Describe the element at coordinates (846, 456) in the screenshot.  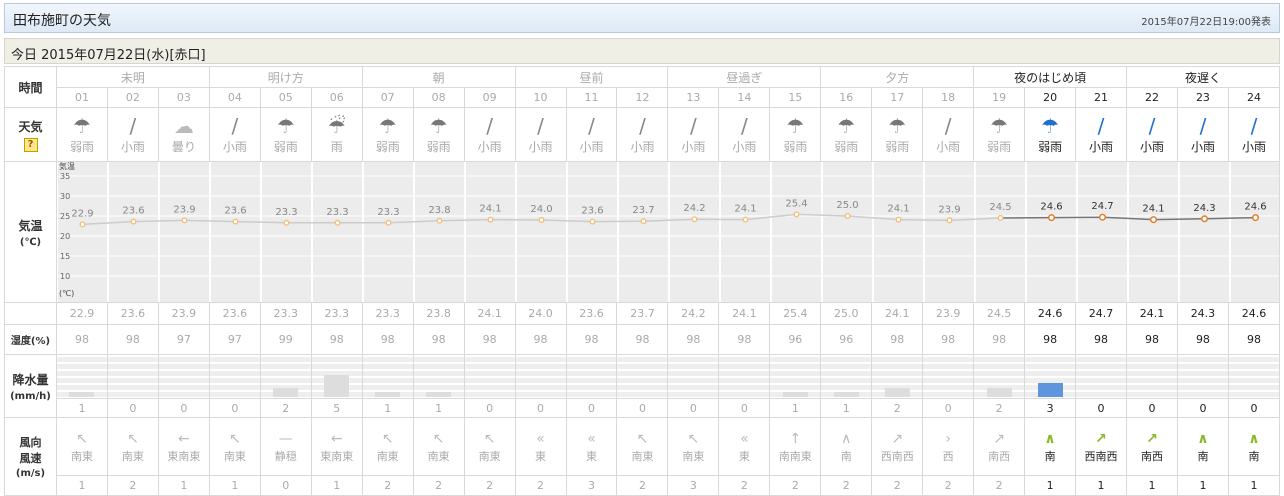
I see `wind-dir-text: 南` at that location.